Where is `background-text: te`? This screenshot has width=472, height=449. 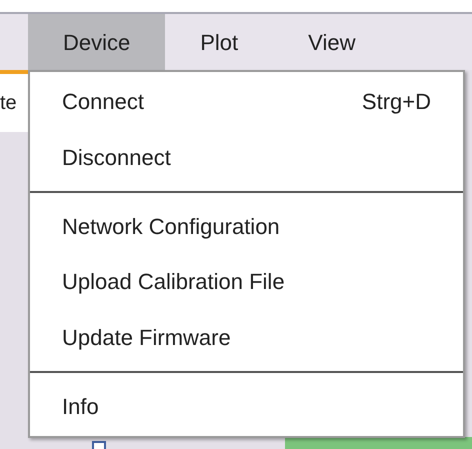 background-text: te is located at coordinates (8, 103).